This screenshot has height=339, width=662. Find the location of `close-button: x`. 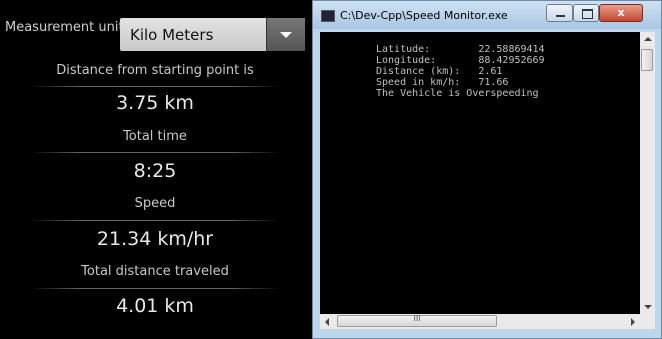

close-button: x is located at coordinates (621, 13).